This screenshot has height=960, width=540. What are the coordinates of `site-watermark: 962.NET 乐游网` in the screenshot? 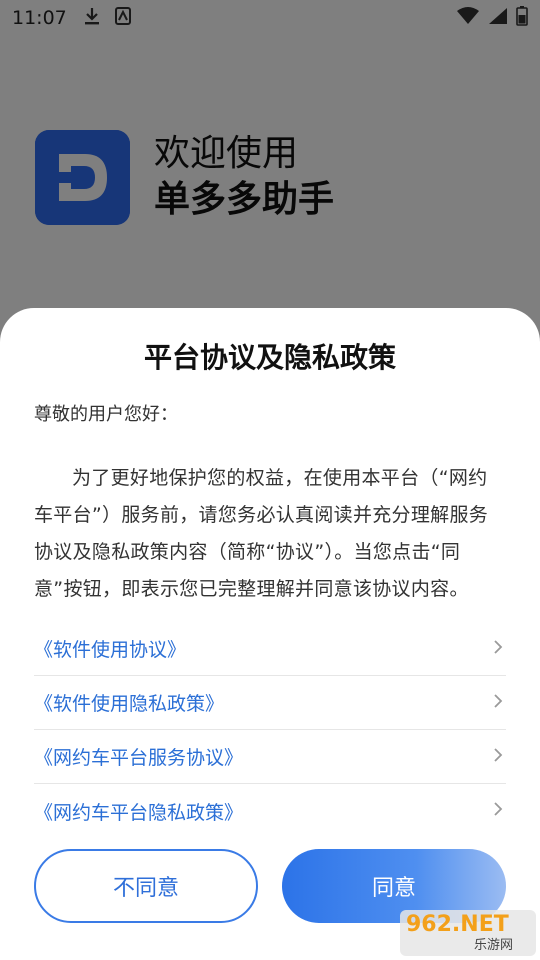 It's located at (468, 933).